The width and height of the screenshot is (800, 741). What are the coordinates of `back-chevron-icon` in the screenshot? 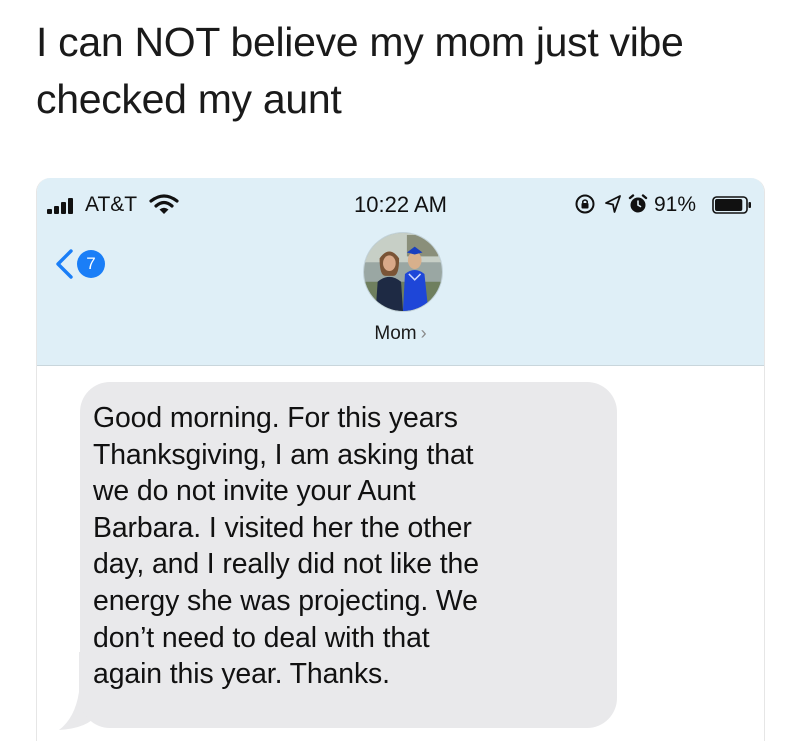 It's located at (64, 264).